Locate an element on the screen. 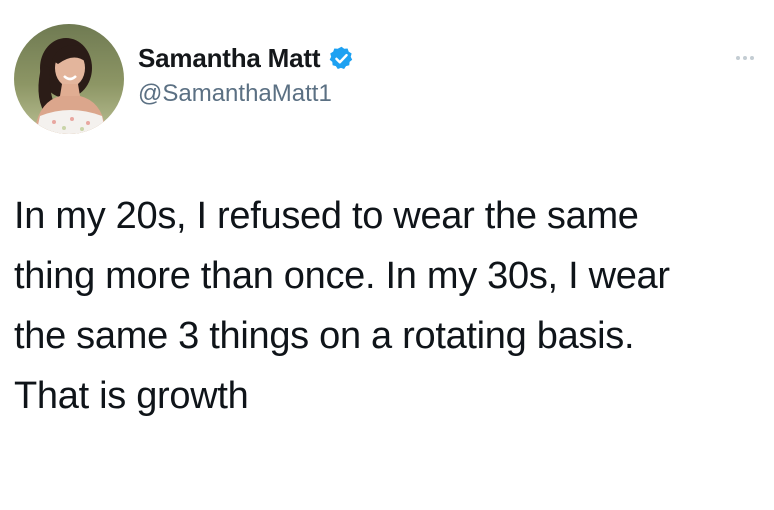 Image resolution: width=774 pixels, height=510 pixels. display-name: Samantha Matt is located at coordinates (229, 58).